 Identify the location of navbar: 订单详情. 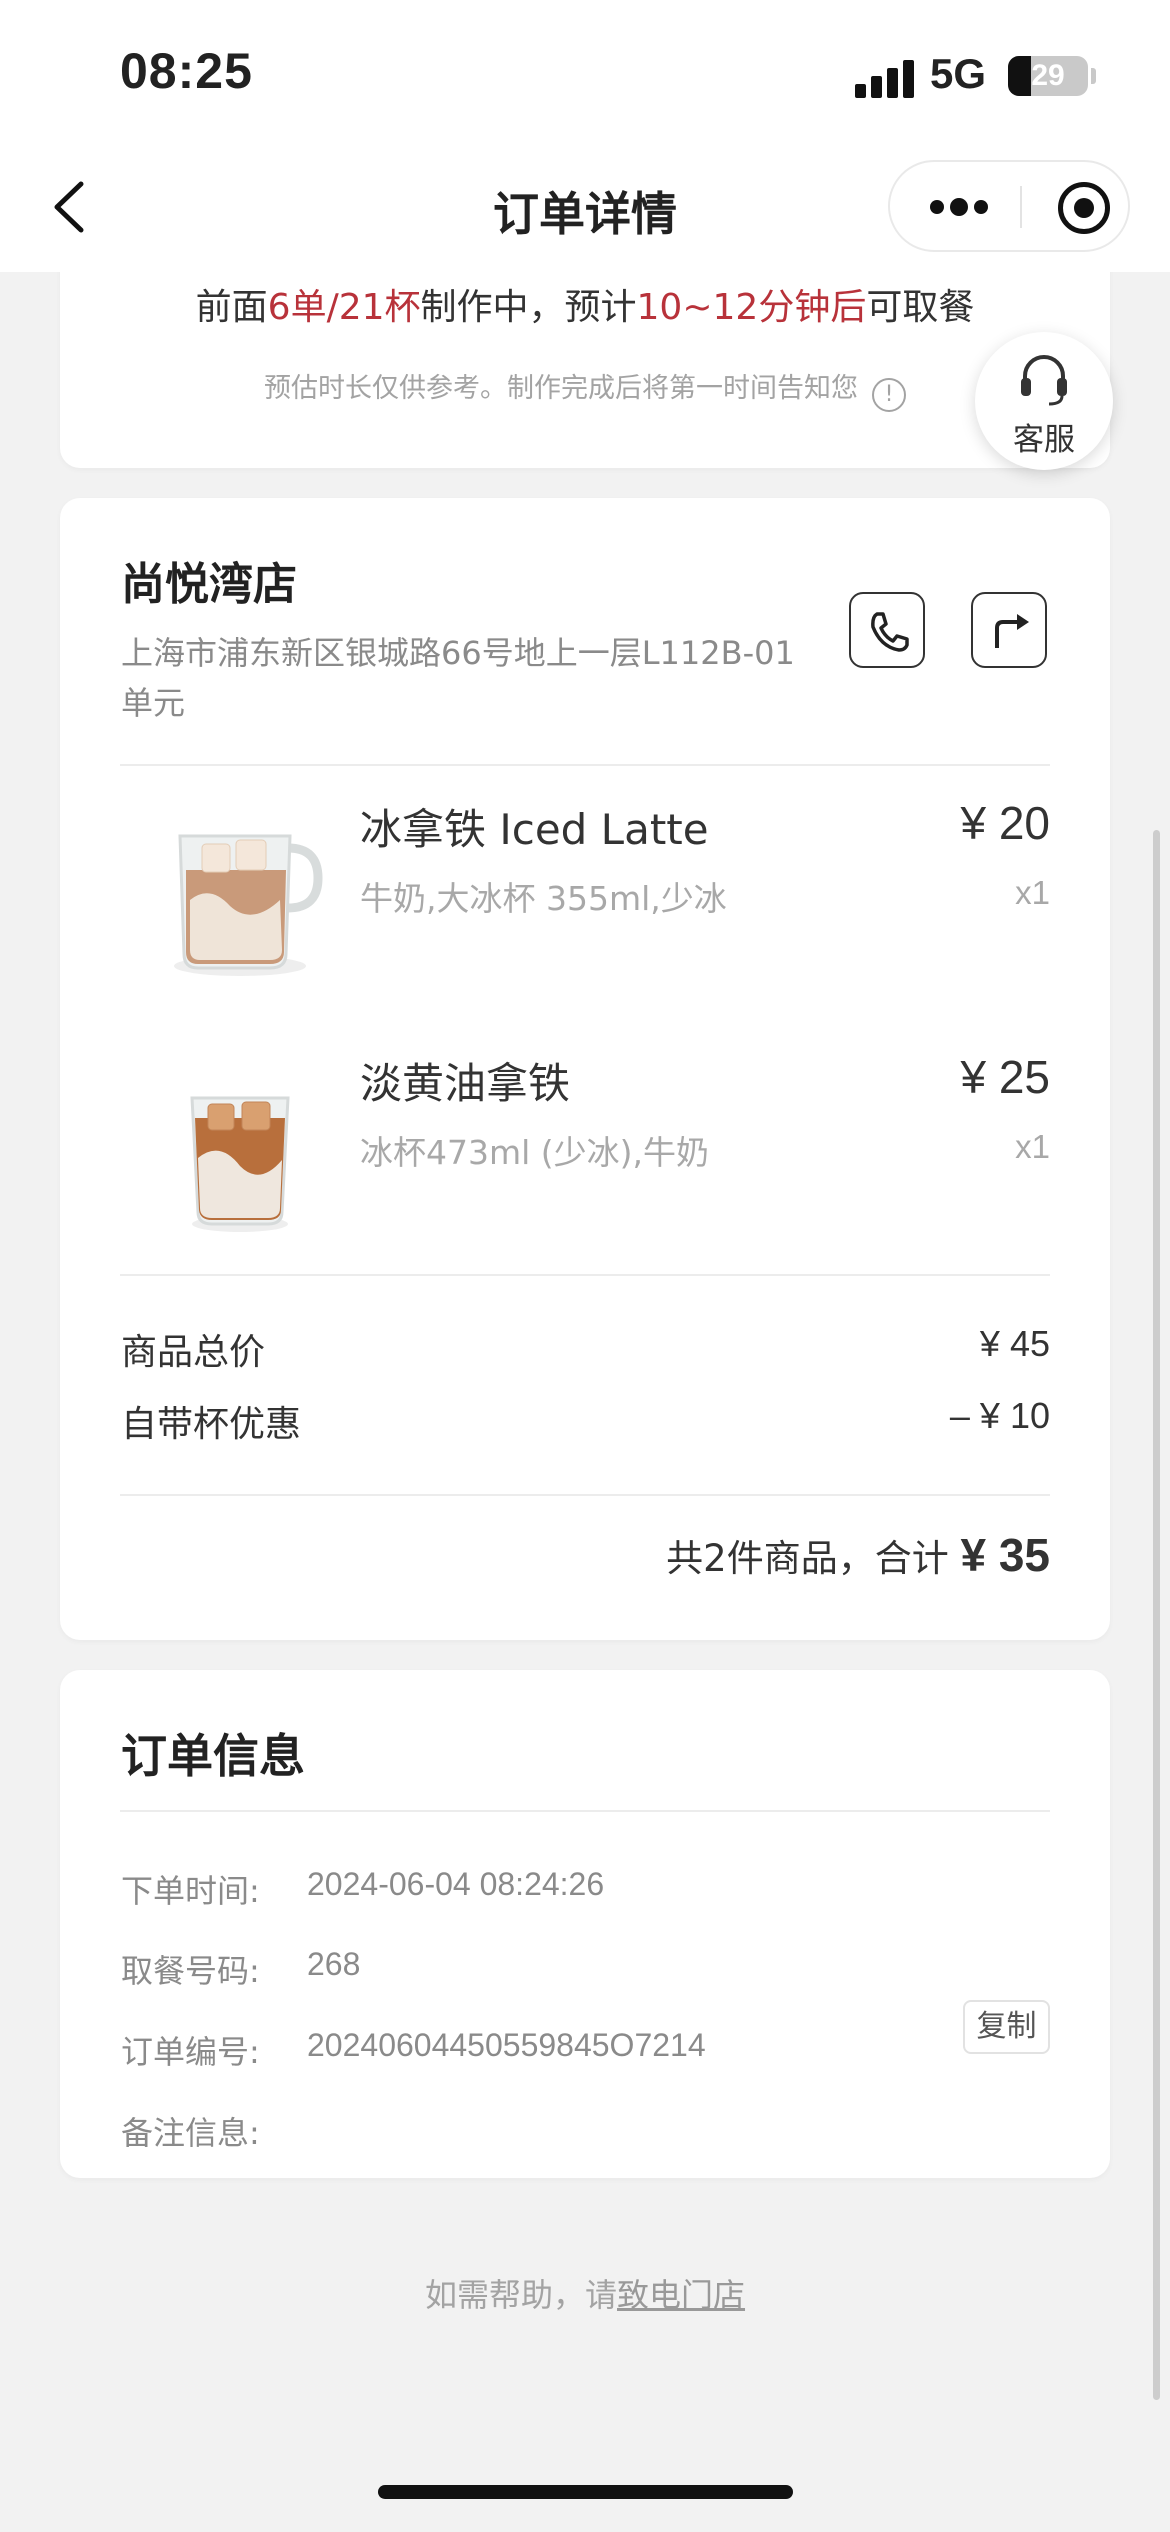
(585, 211).